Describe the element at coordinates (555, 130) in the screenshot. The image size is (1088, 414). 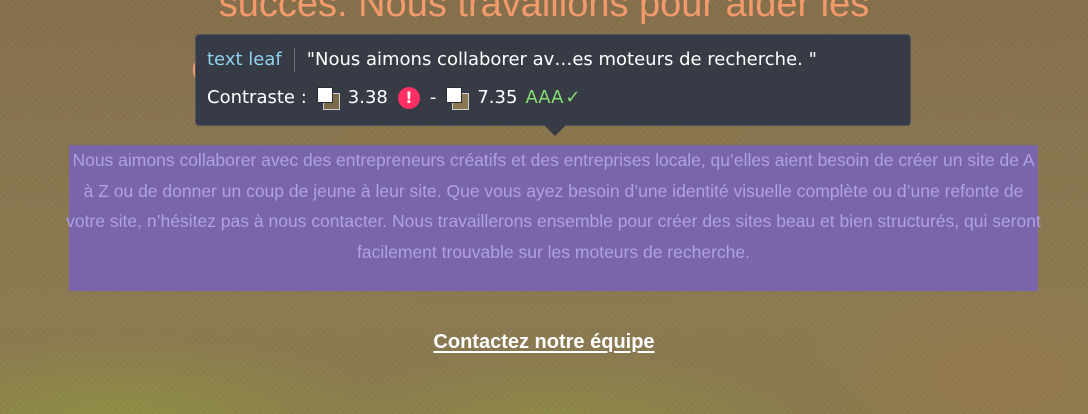
I see `tooltip-pointer-arrow` at that location.